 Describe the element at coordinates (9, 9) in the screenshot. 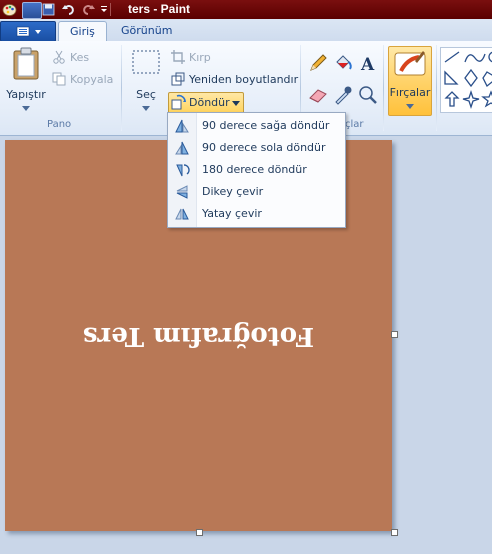

I see `paint-app-icon` at that location.